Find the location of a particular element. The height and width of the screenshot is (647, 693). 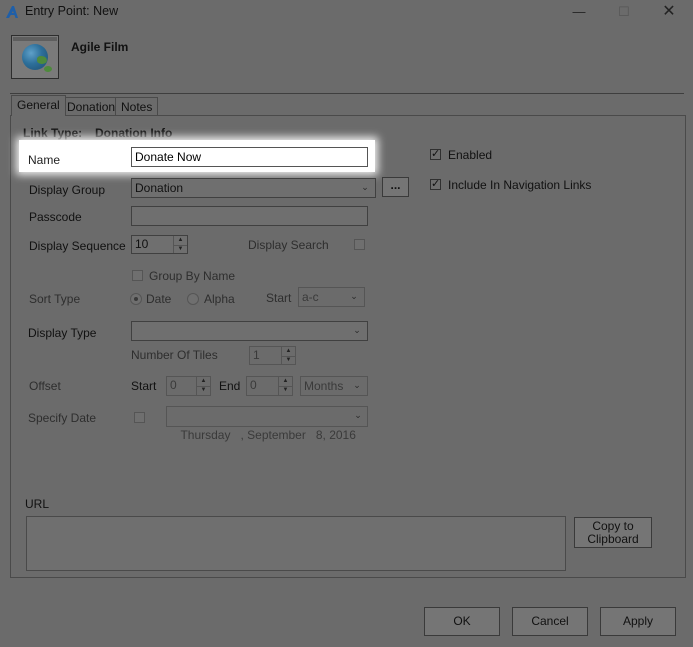

sort-date-radio is located at coordinates (136, 299).